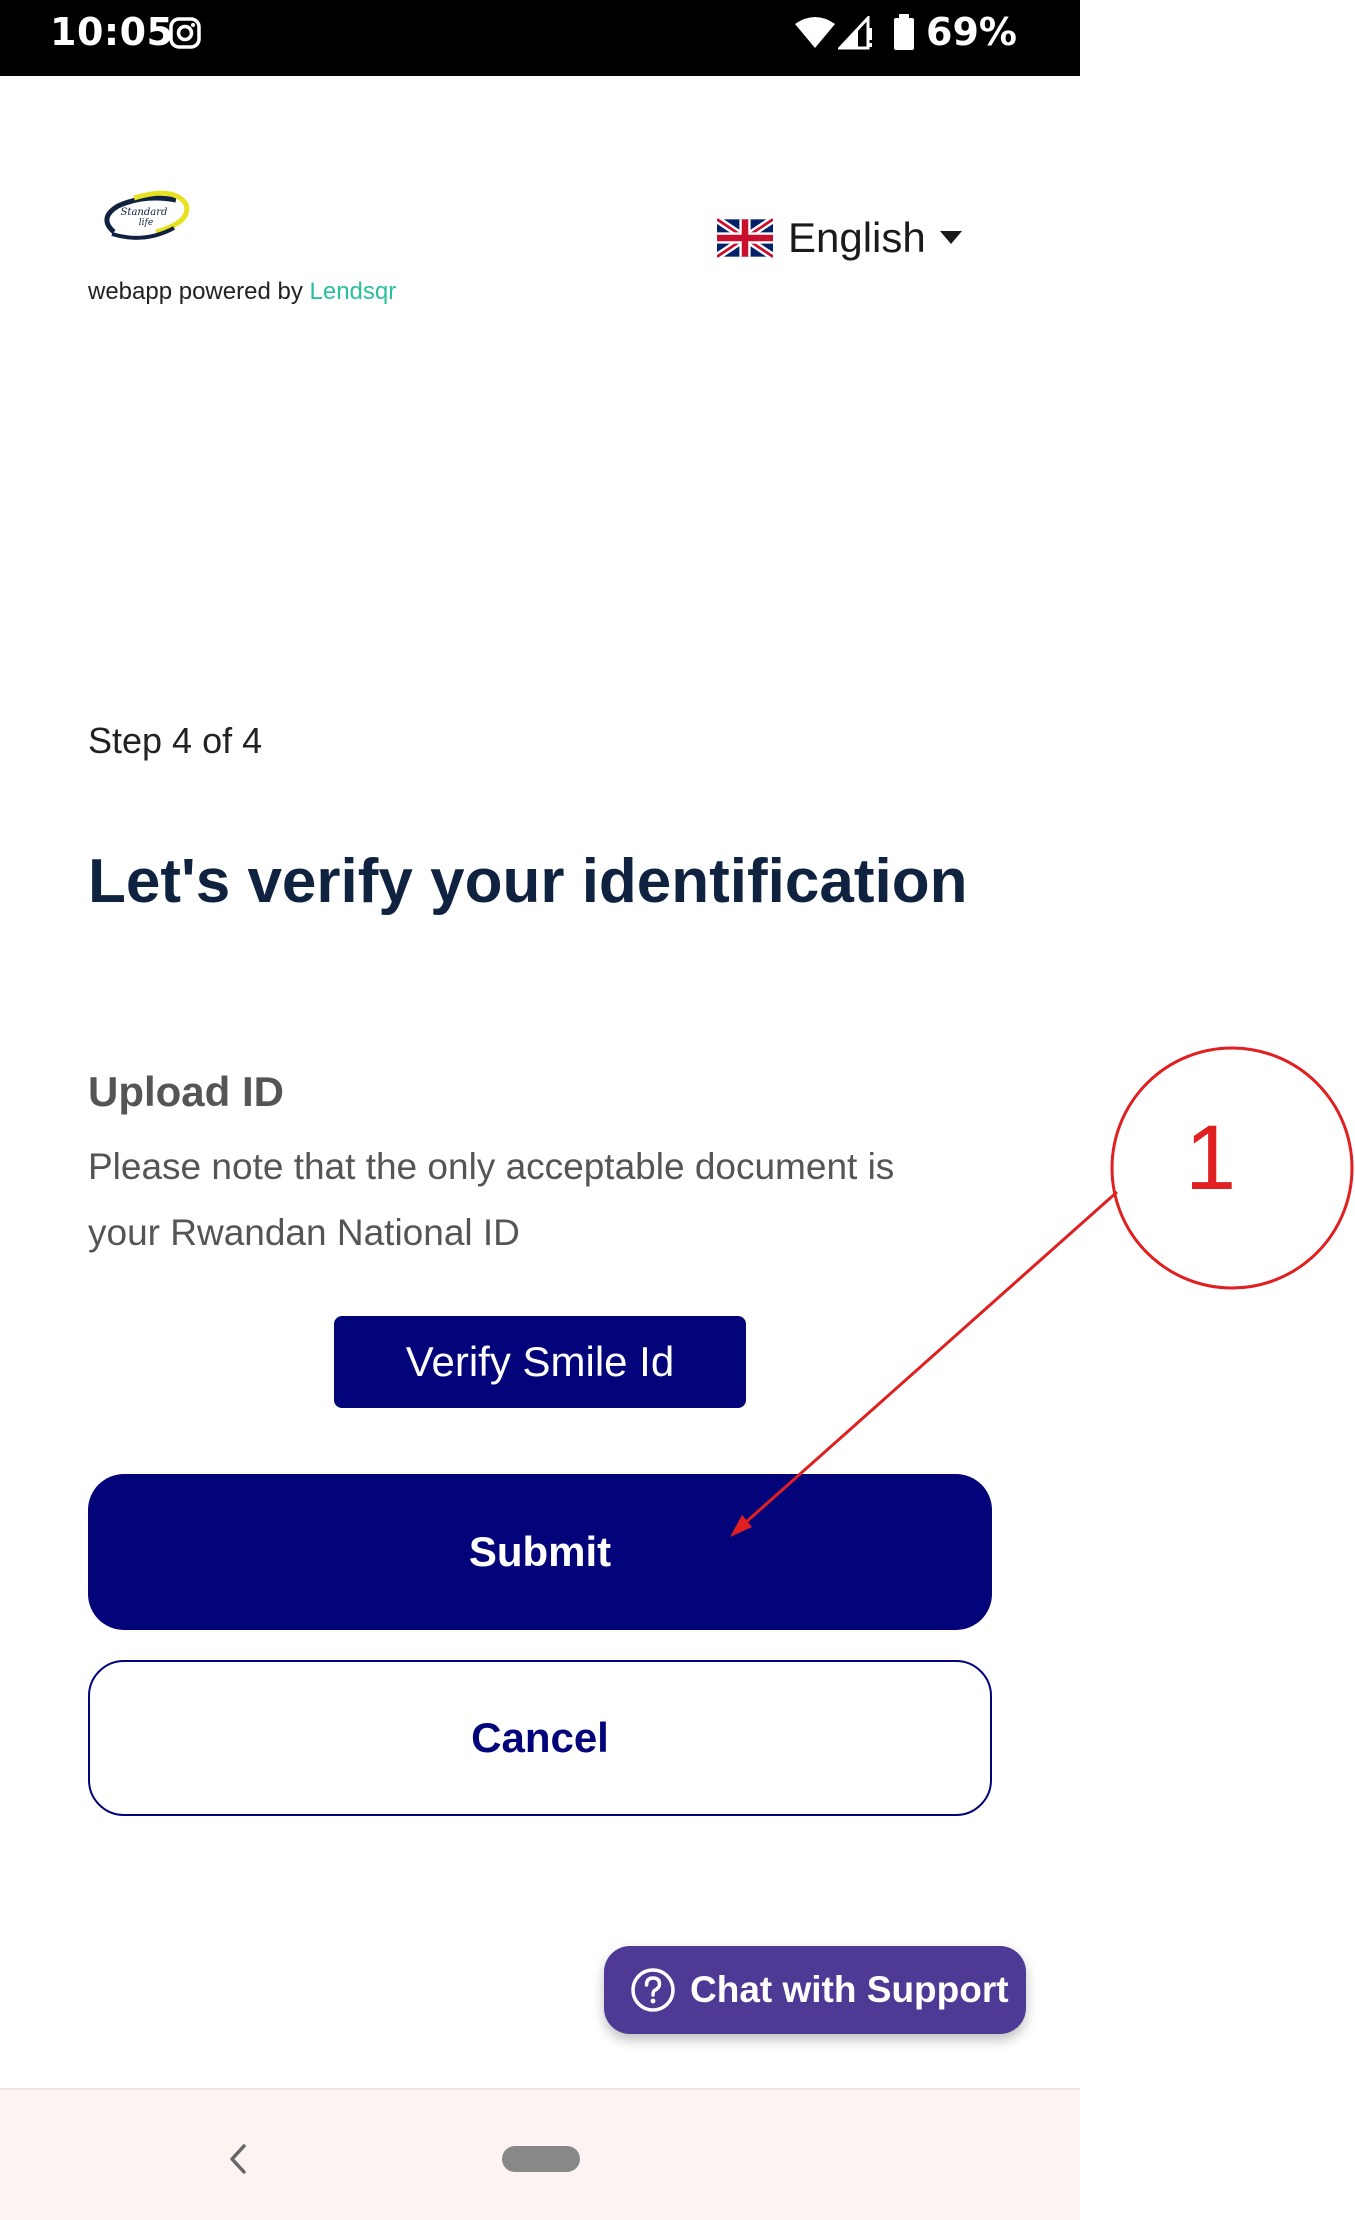  I want to click on svg-text: life, so click(146, 223).